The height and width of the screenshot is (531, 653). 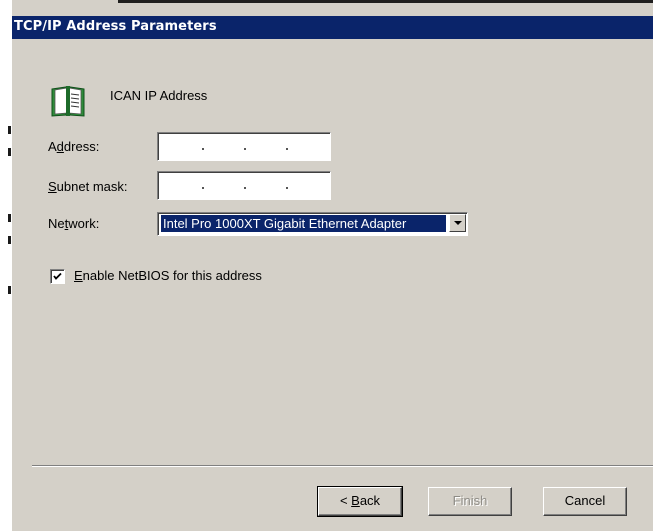 I want to click on button-separator, so click(x=342, y=466).